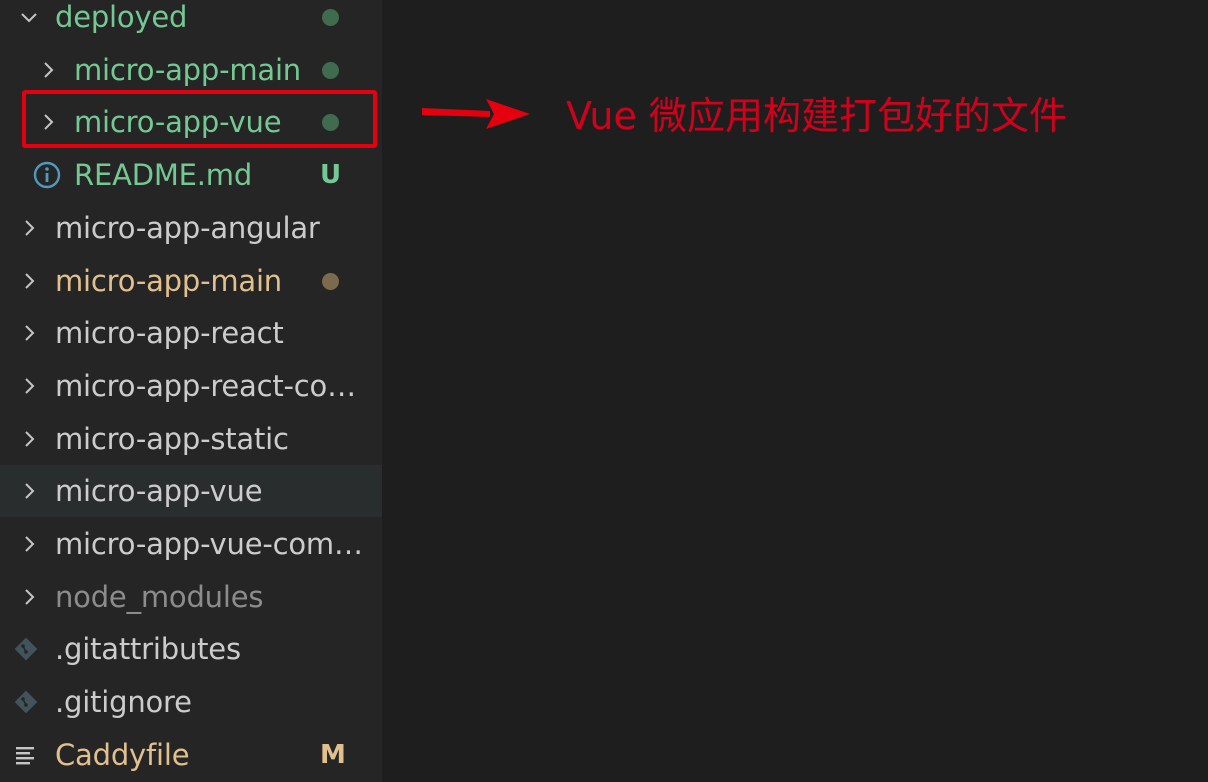 The image size is (1208, 782). What do you see at coordinates (191, 755) in the screenshot?
I see `explorer-file-row: Caddyfile M` at bounding box center [191, 755].